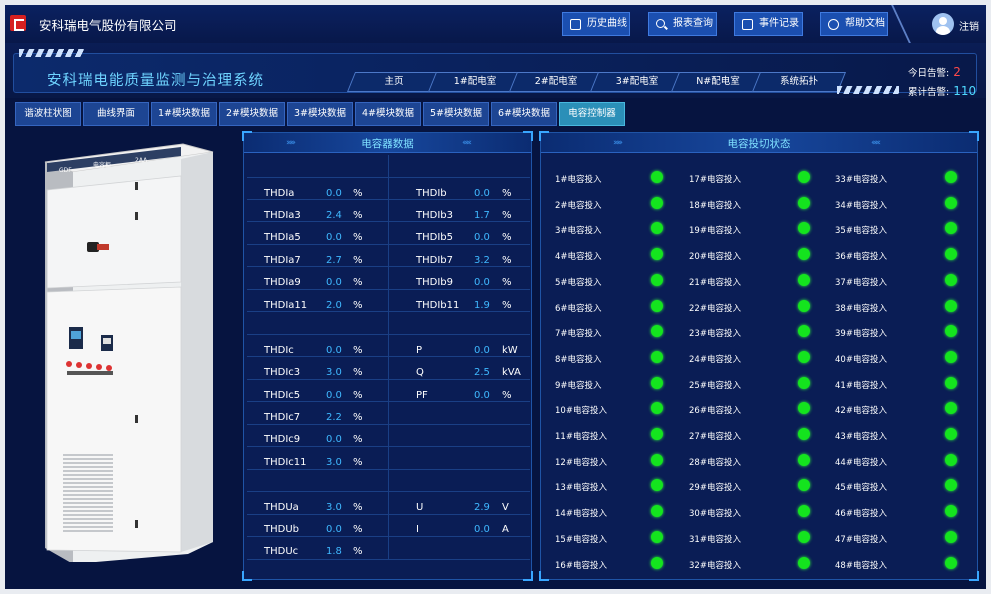 The image size is (991, 594). Describe the element at coordinates (334, 462) in the screenshot. I see `left-value-thdic11: 3.0` at that location.